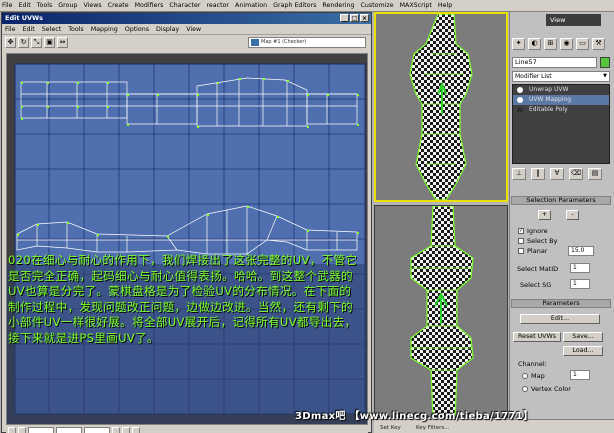  I want to click on hierarchy-tab-icon: ⊞, so click(550, 44).